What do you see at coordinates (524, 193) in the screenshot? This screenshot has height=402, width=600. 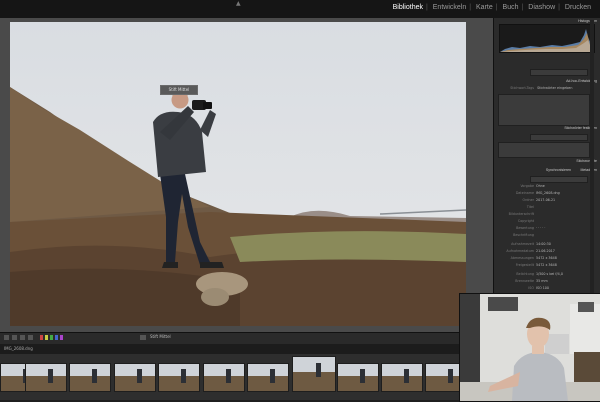 I see `metadata-key: Dateiname` at bounding box center [524, 193].